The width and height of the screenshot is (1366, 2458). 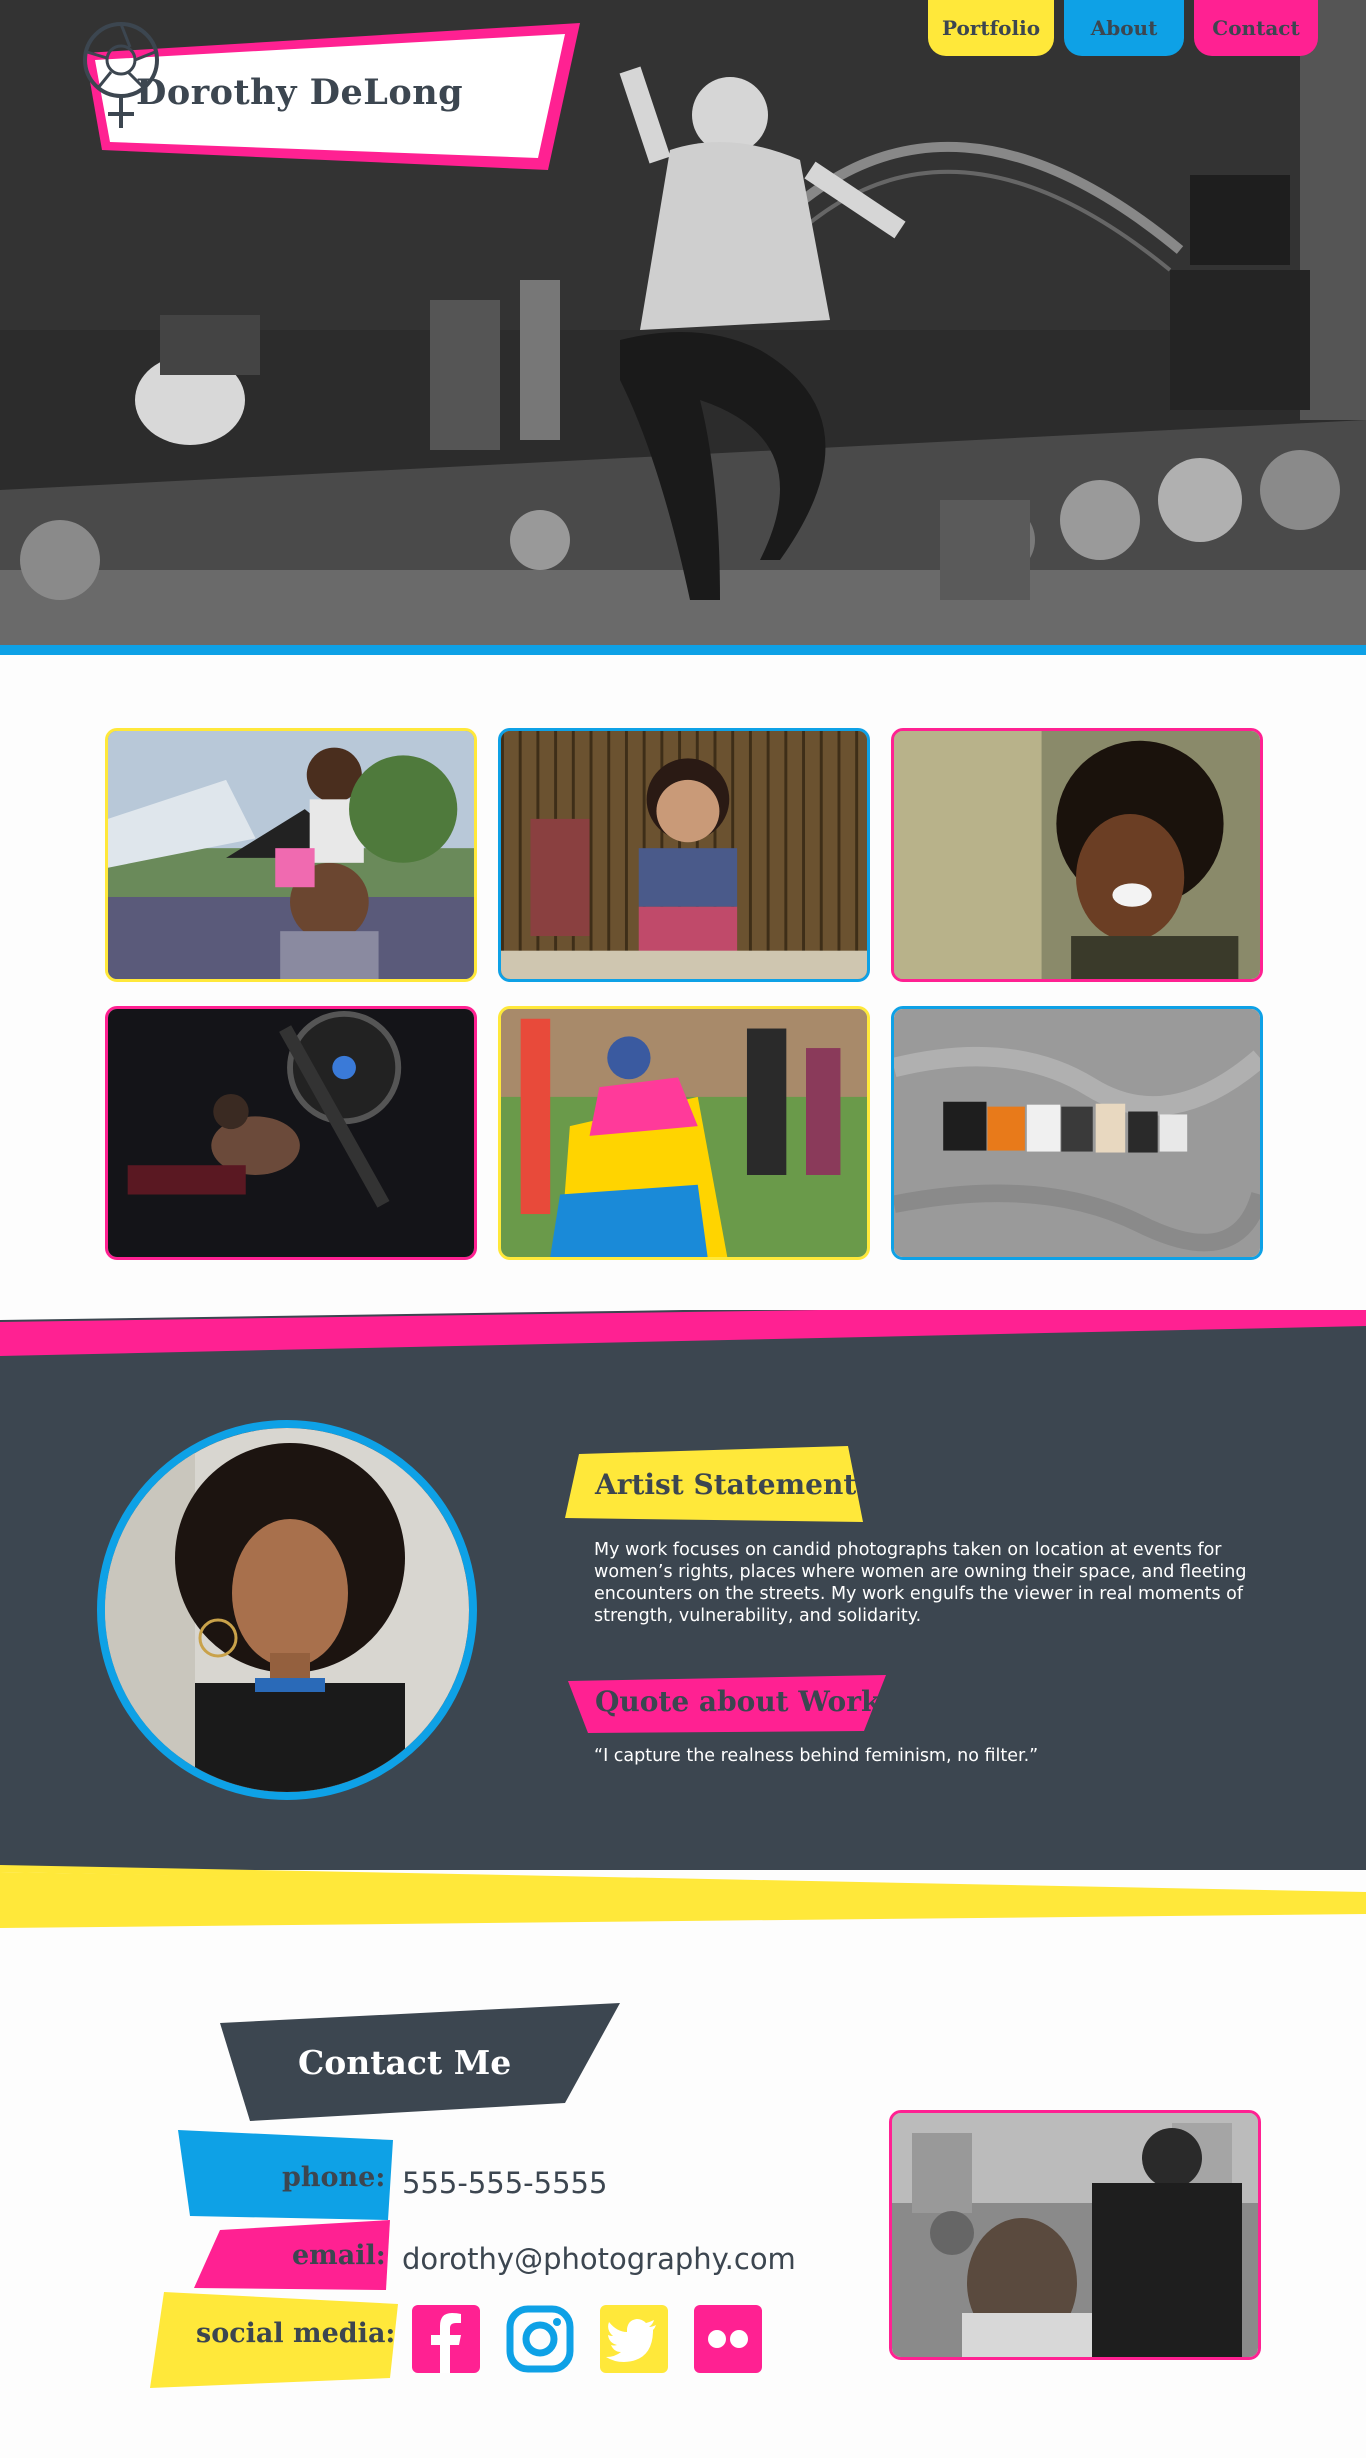 I want to click on main-nav: Portfolio About Contact, so click(x=1123, y=28).